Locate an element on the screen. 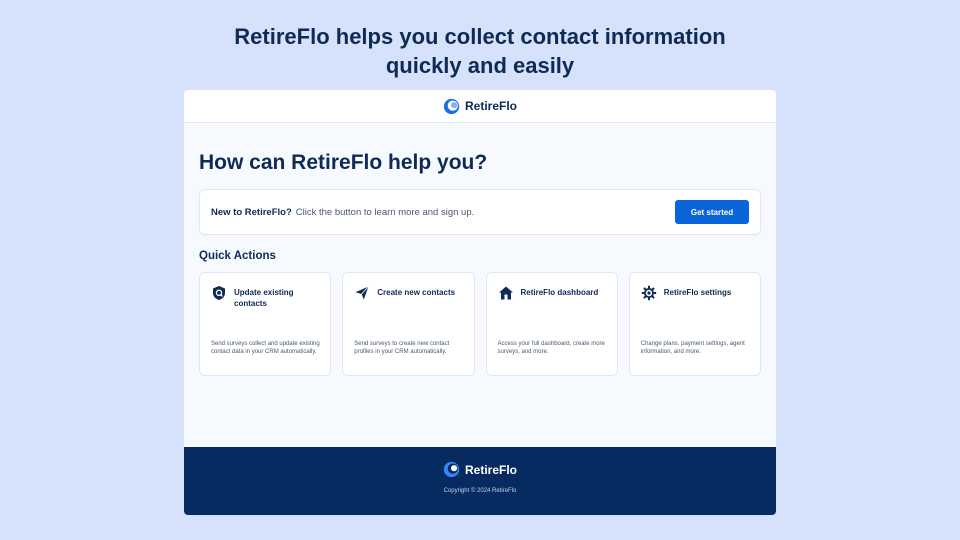 The width and height of the screenshot is (960, 540). get-started-button: Get started is located at coordinates (712, 212).